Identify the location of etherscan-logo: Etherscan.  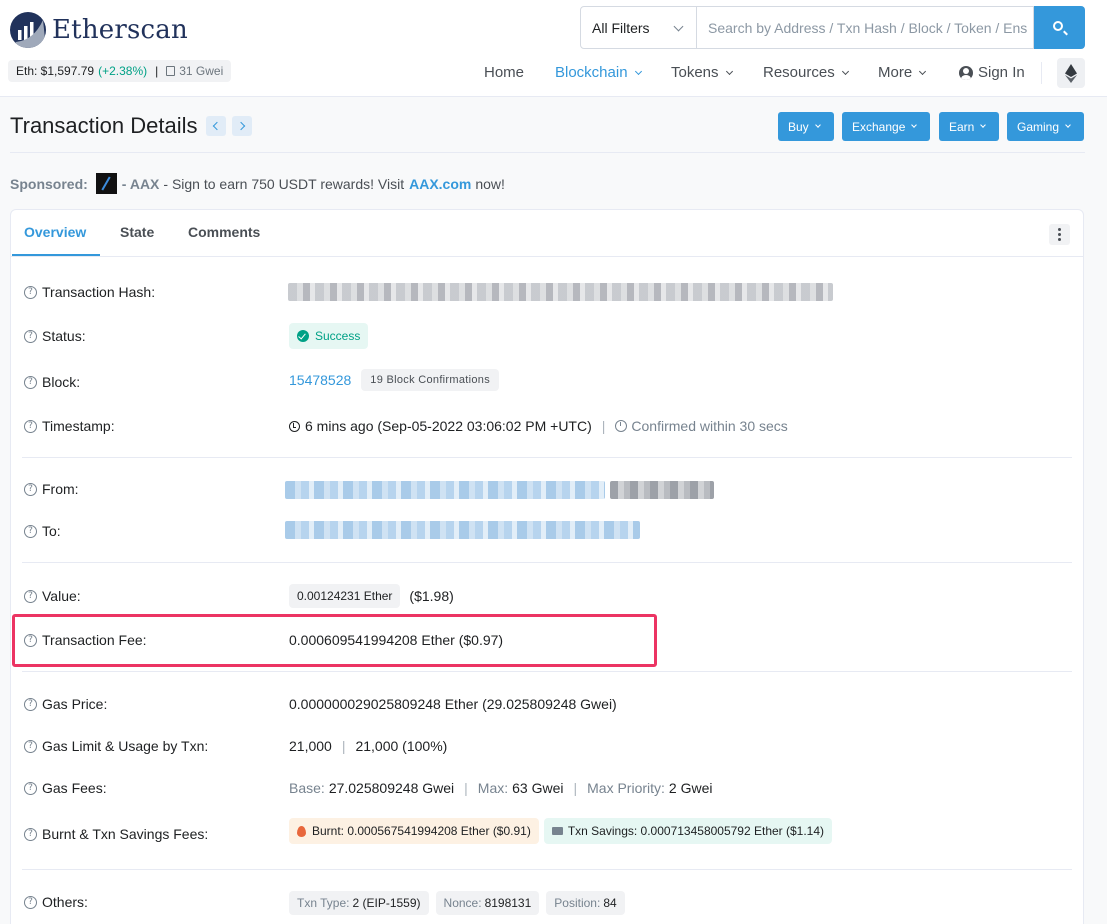
(99, 30).